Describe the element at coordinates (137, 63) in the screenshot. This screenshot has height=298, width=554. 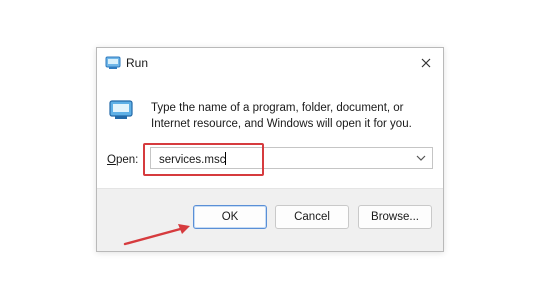
I see `window-title: Run` at that location.